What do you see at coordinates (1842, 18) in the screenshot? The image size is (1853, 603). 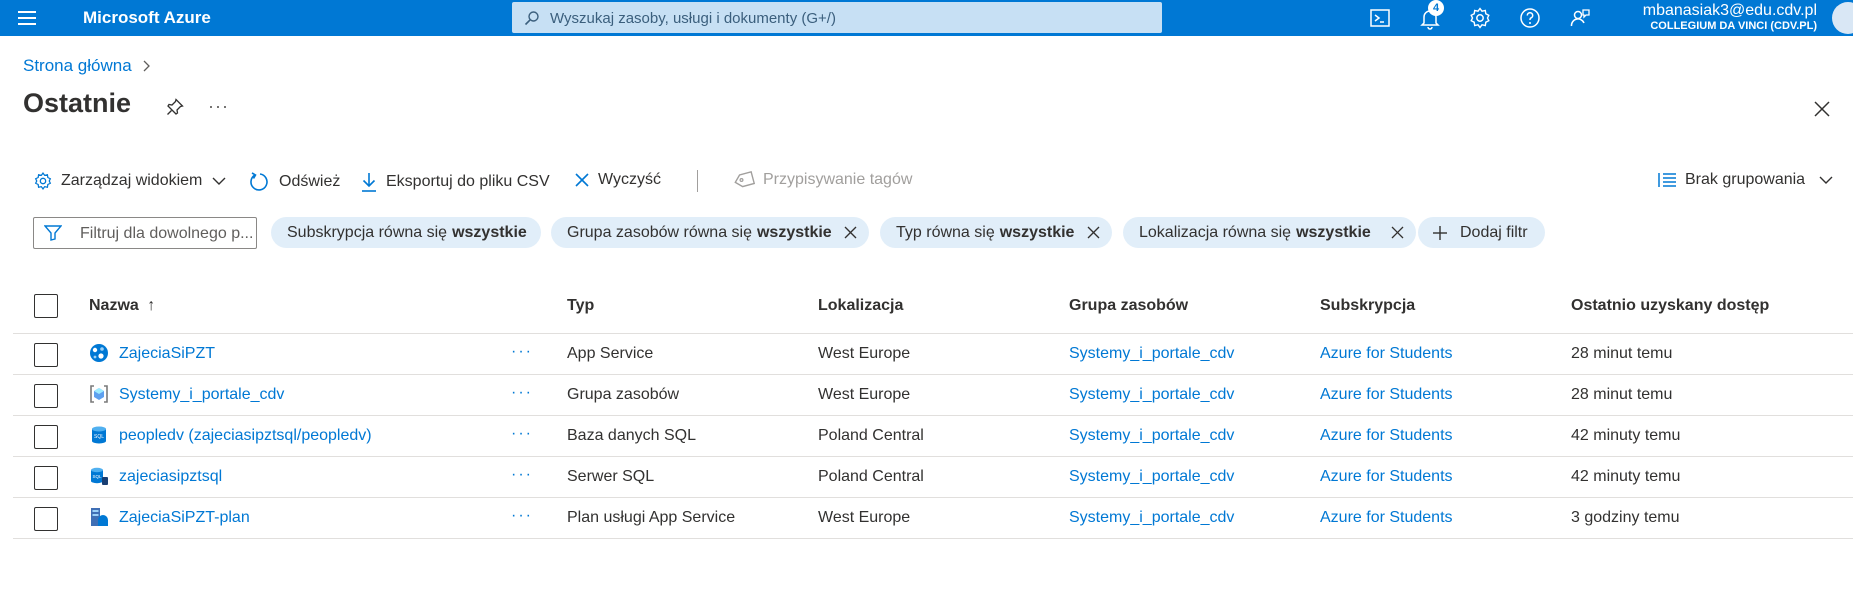 I see `avatar` at bounding box center [1842, 18].